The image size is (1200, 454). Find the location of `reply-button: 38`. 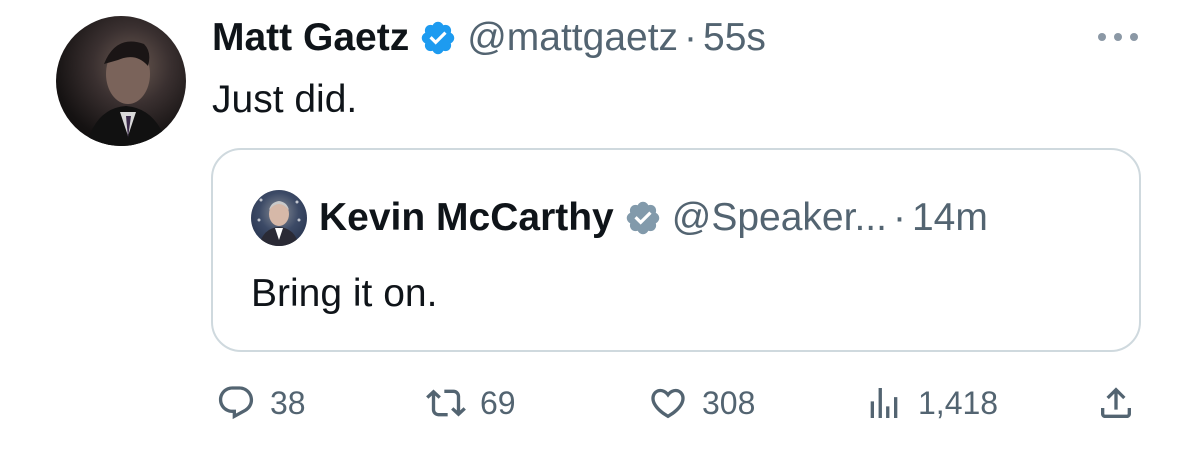

reply-button: 38 is located at coordinates (261, 403).